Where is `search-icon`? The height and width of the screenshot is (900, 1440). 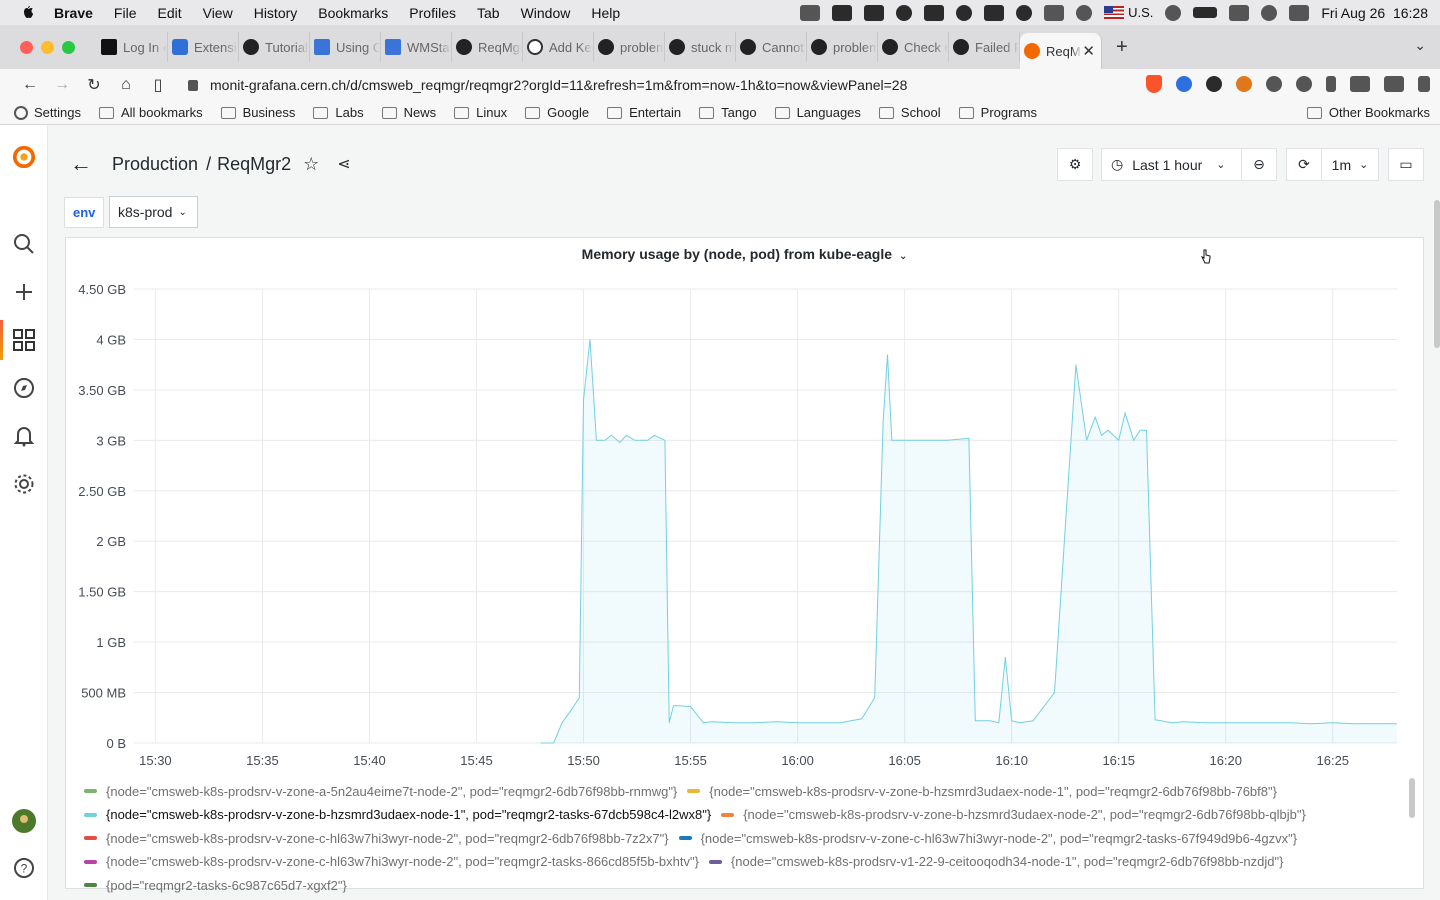 search-icon is located at coordinates (24, 244).